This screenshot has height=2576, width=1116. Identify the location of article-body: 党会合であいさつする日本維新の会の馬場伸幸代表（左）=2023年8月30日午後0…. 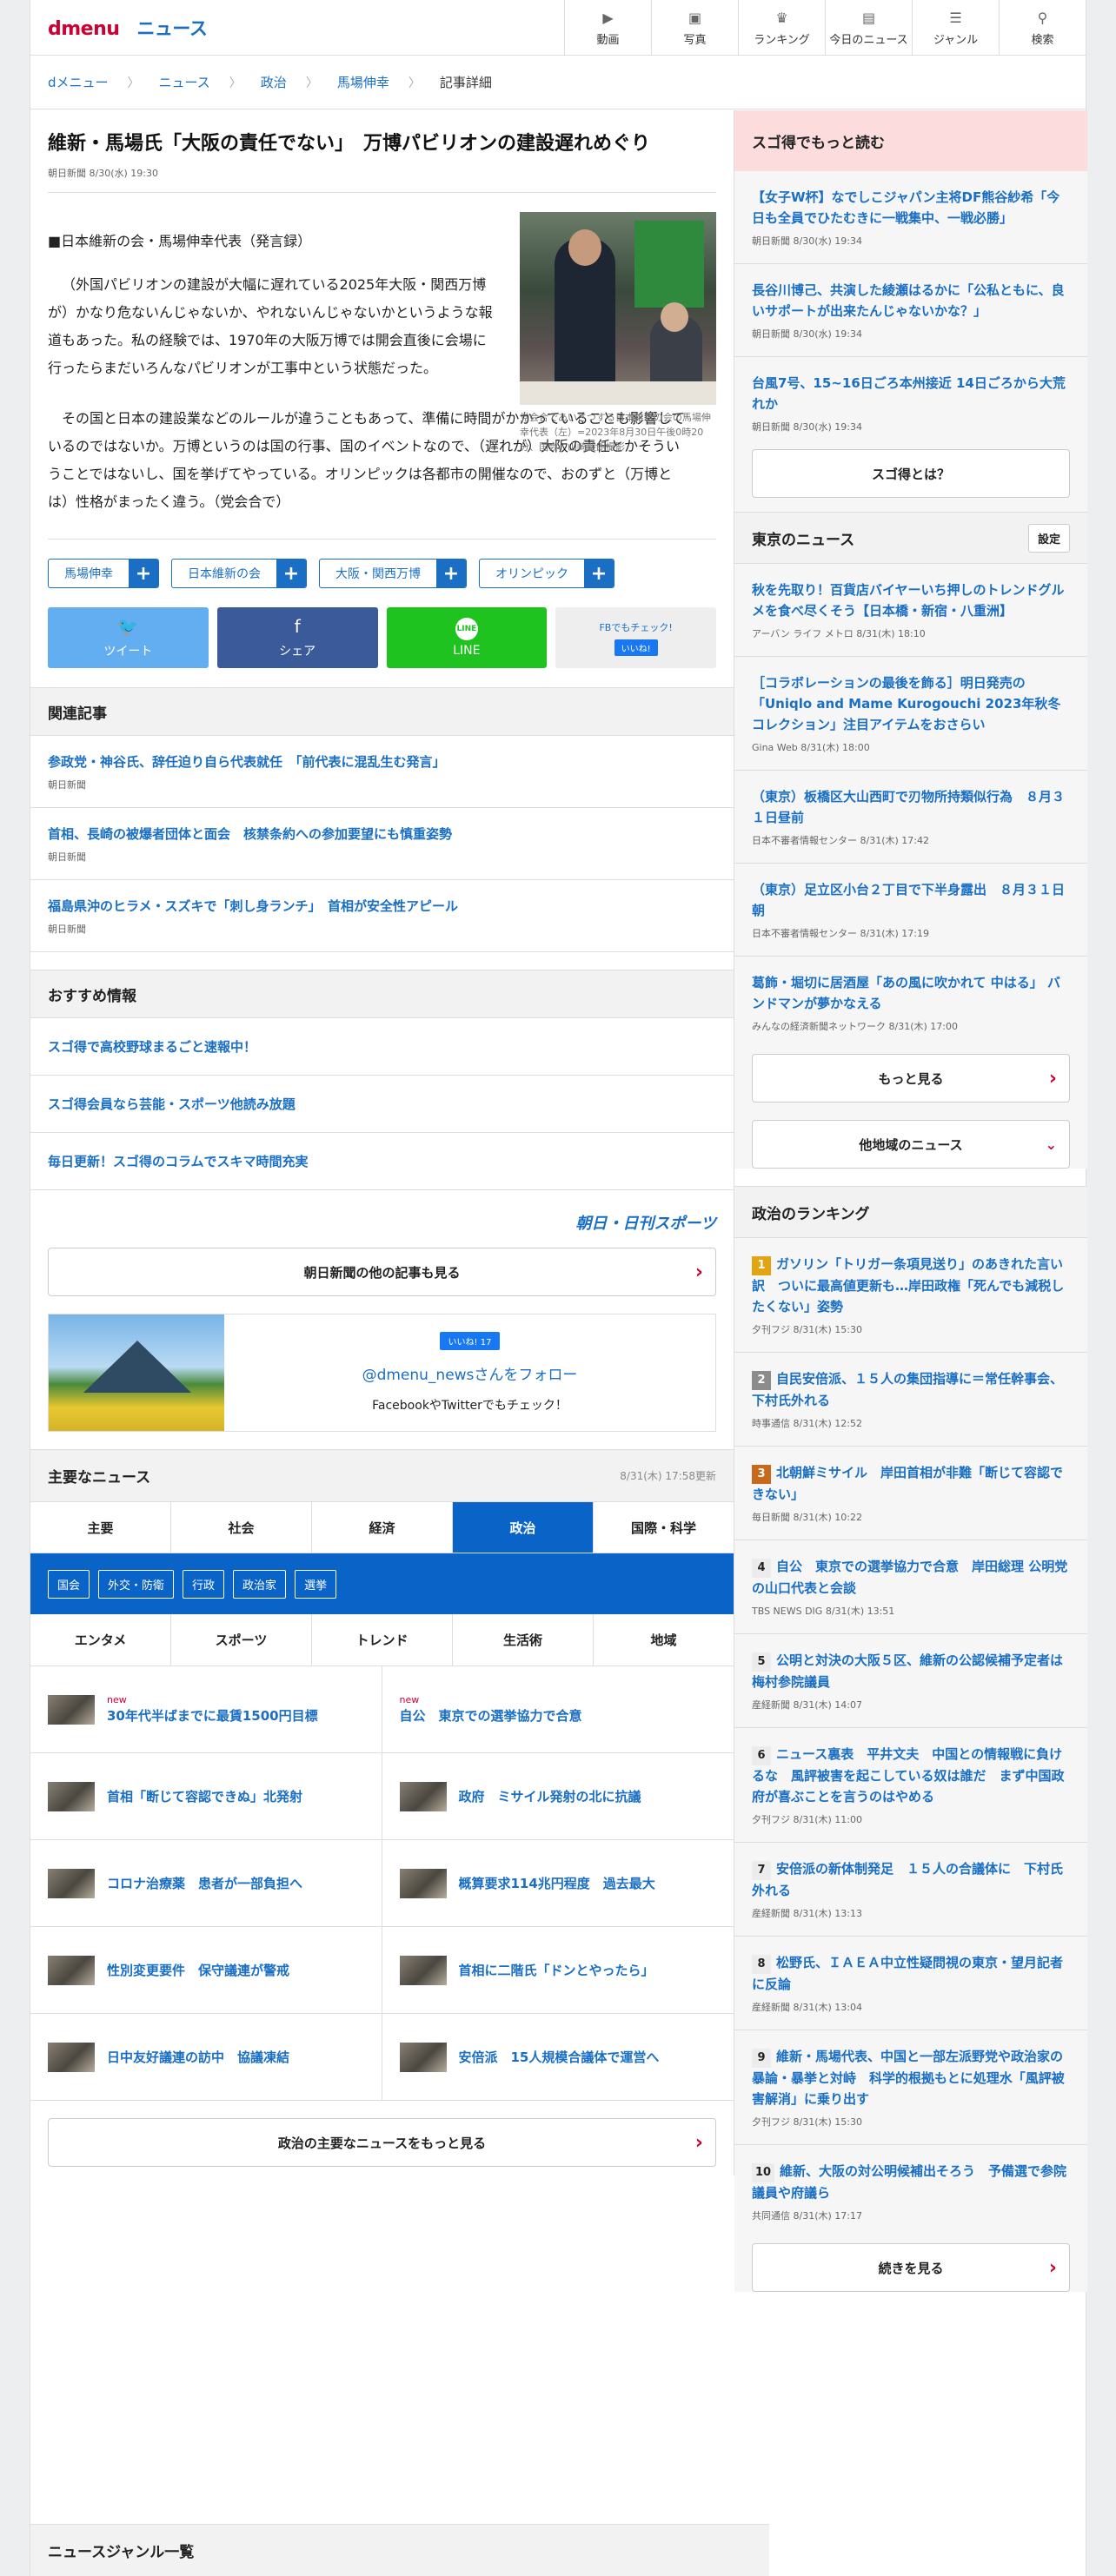
(382, 354).